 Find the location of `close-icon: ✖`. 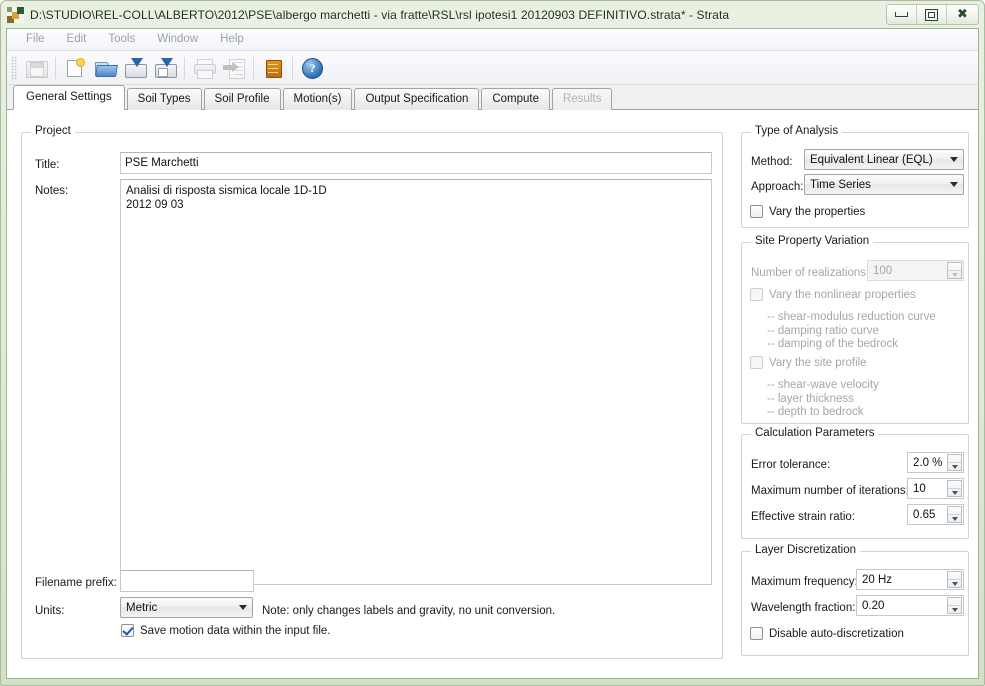

close-icon: ✖ is located at coordinates (962, 14).